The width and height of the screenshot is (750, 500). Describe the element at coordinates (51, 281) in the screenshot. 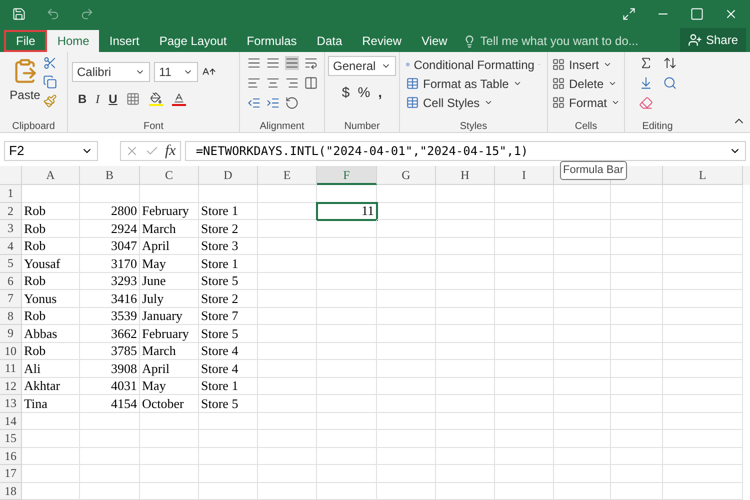

I see `table-cell: Rob` at that location.